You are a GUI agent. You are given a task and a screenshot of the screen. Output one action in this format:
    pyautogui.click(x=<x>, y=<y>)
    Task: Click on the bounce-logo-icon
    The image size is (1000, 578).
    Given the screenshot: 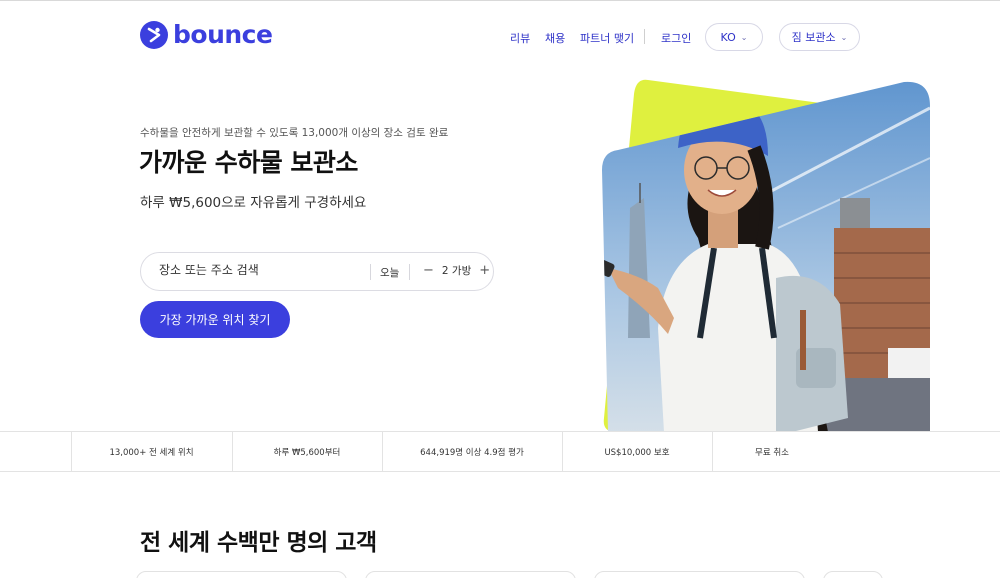 What is the action you would take?
    pyautogui.click(x=154, y=35)
    